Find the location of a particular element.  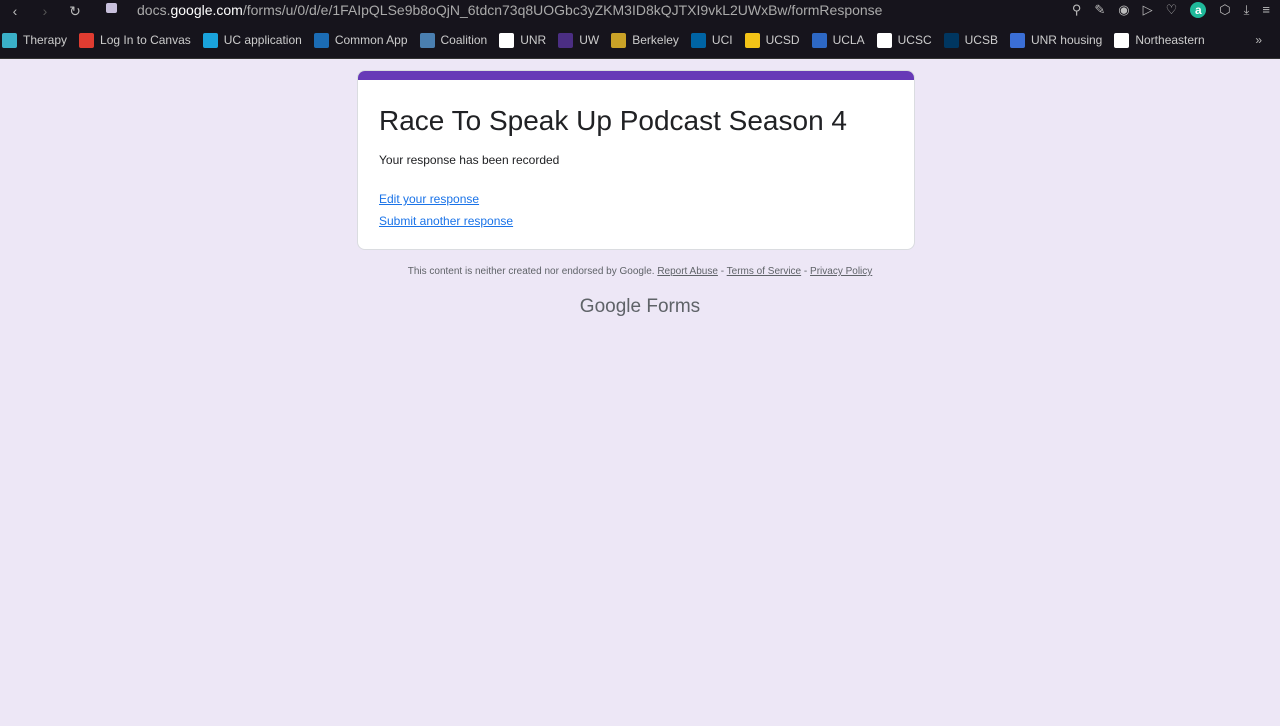

reload-icon: ↻ is located at coordinates (75, 11).